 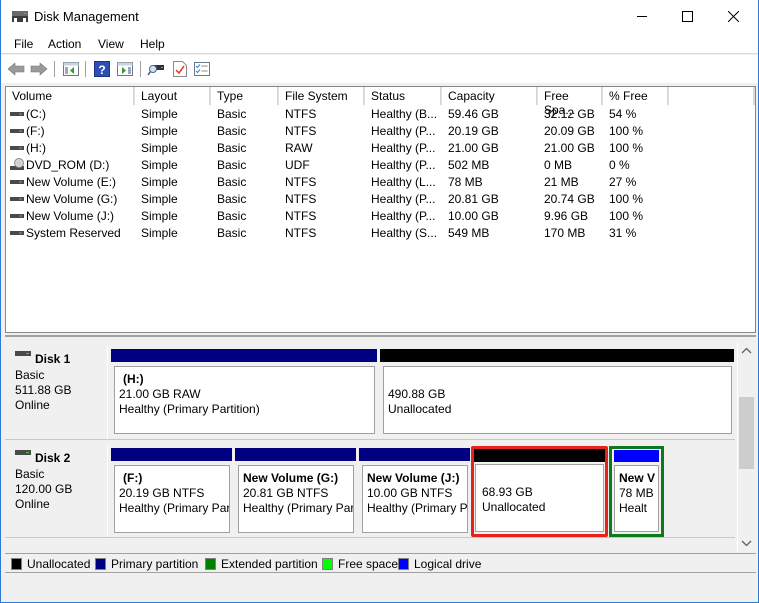 What do you see at coordinates (70, 96) in the screenshot?
I see `column-header-volume: Volume` at bounding box center [70, 96].